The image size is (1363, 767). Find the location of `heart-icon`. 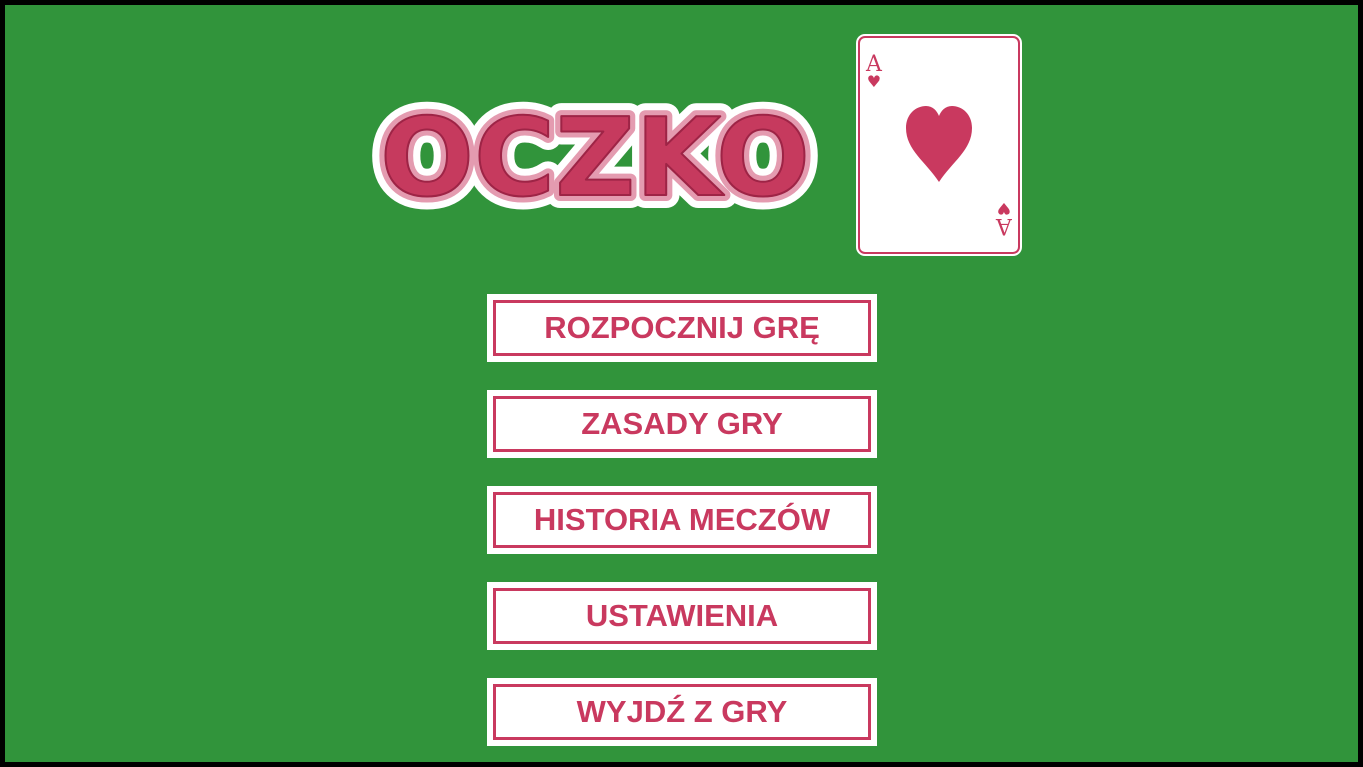

heart-icon is located at coordinates (939, 144).